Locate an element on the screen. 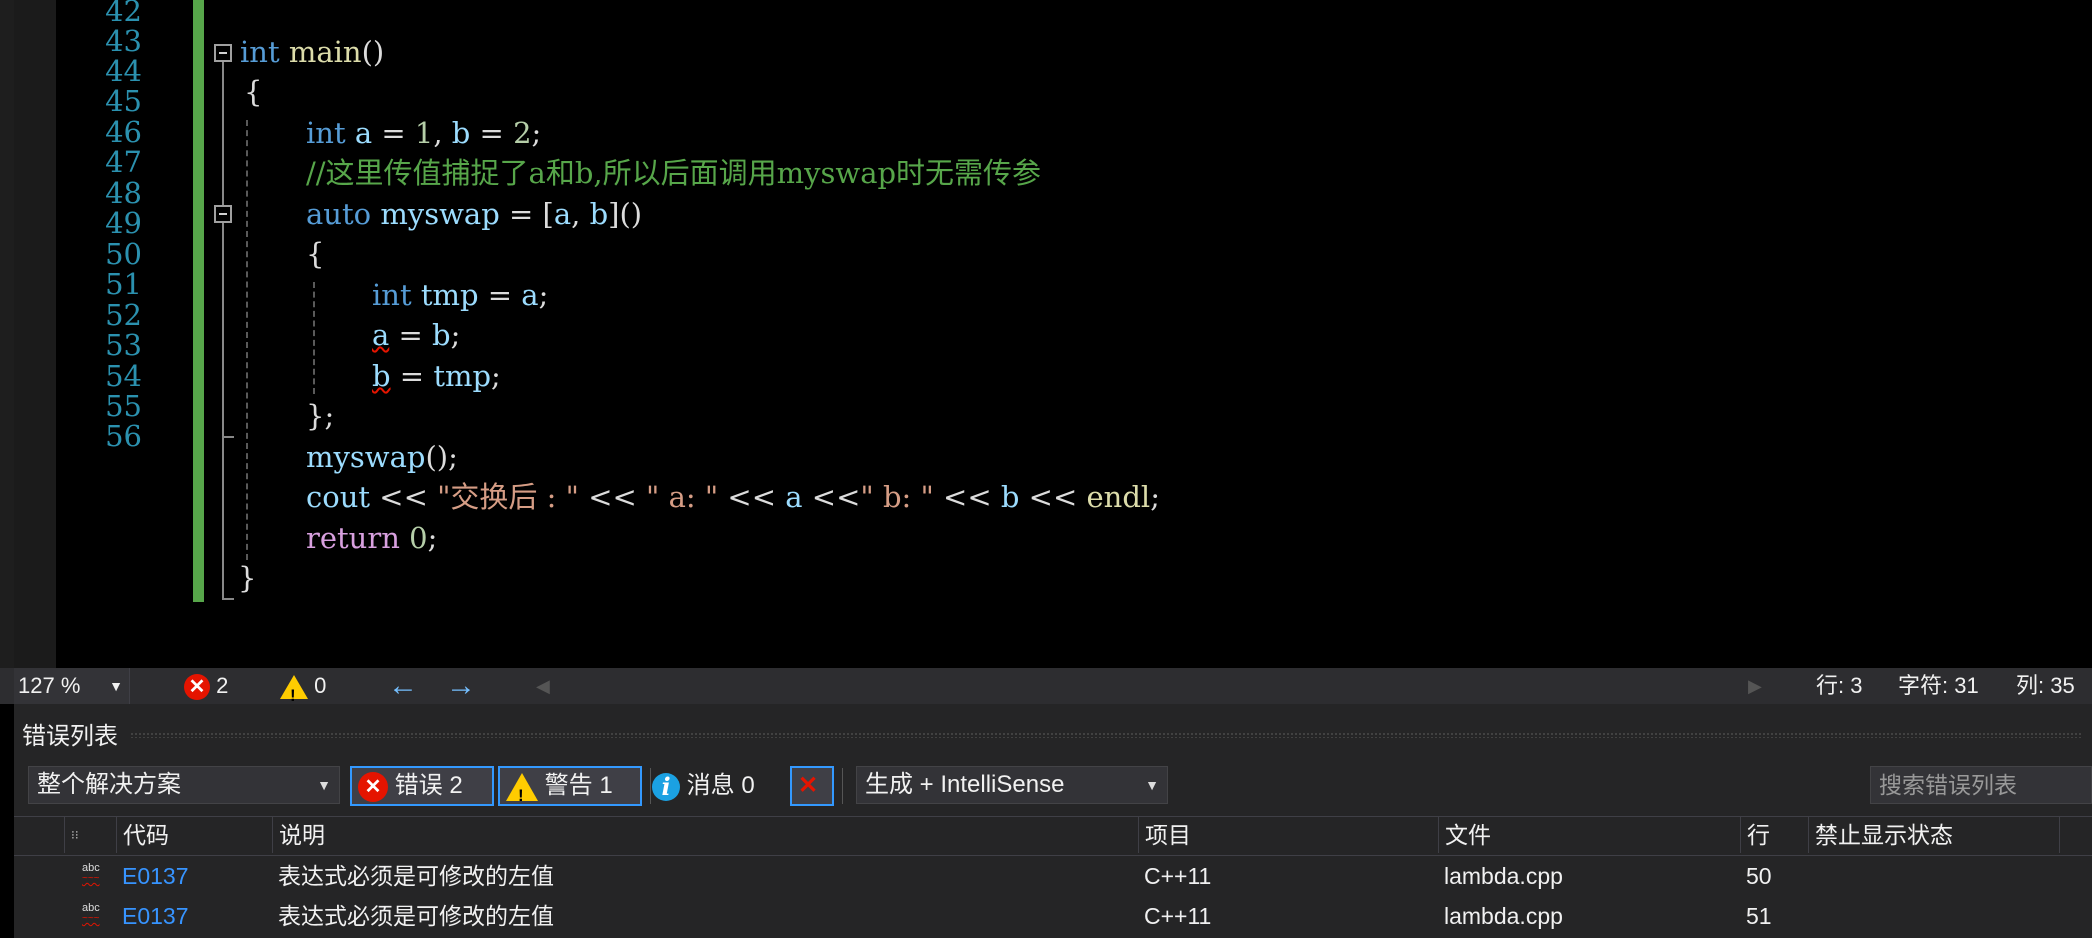 The width and height of the screenshot is (2092, 938). navigate-back-icon: ← is located at coordinates (403, 686).